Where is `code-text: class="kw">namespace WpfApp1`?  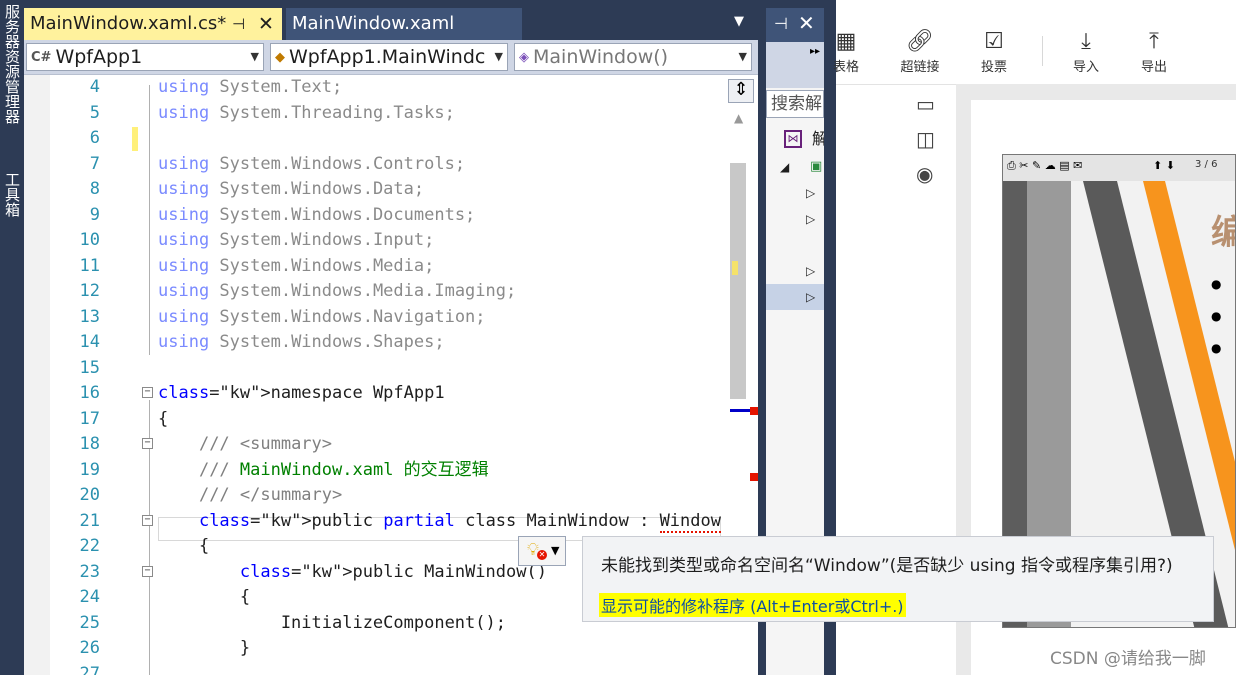
code-text: class="kw">namespace WpfApp1 is located at coordinates (301, 393).